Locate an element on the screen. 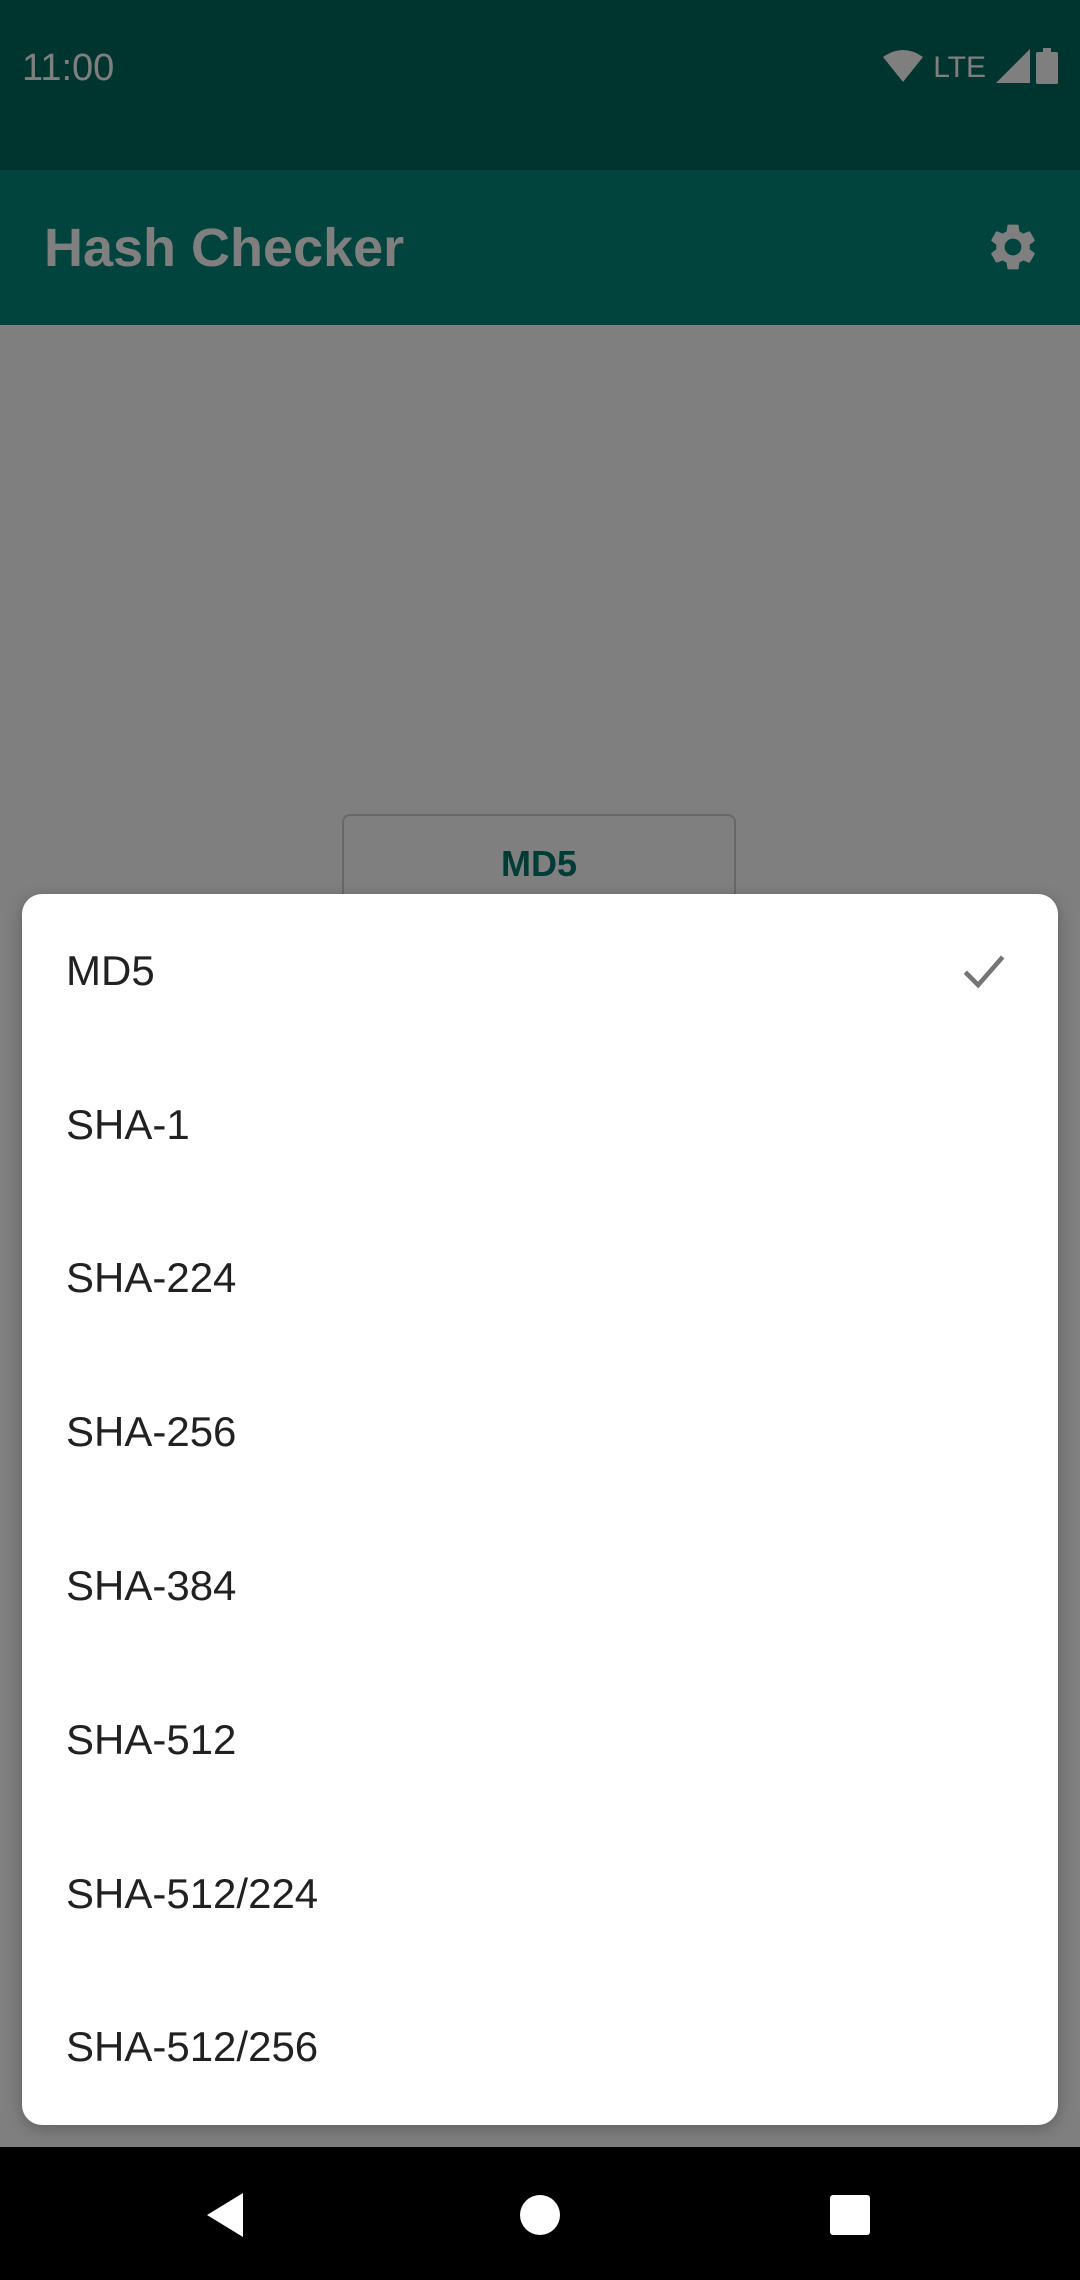 This screenshot has width=1080, height=2280. menu-item-label: SHA-512/224 is located at coordinates (192, 1893).